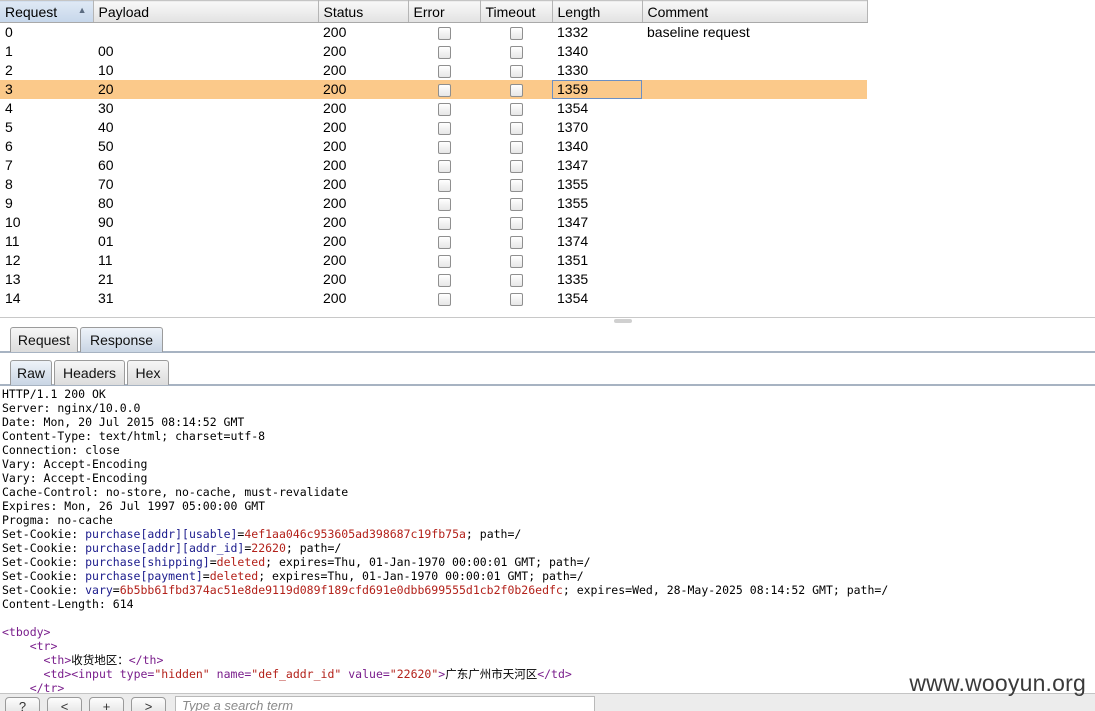 The width and height of the screenshot is (1095, 711). I want to click on table-row: 8 70 200 1355, so click(433, 184).